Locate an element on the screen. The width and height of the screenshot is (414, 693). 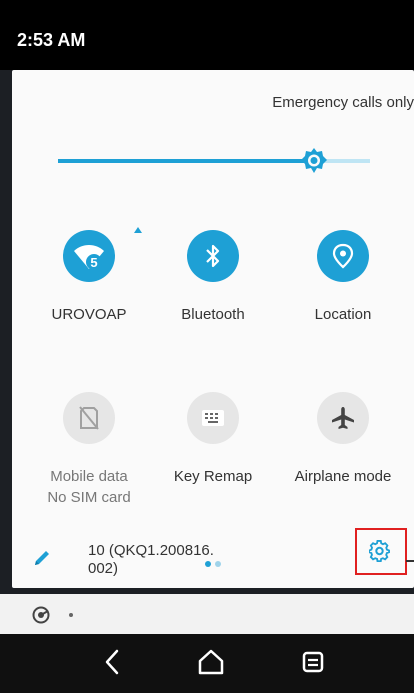
tile-bluetooth: Bluetooth is located at coordinates (213, 277).